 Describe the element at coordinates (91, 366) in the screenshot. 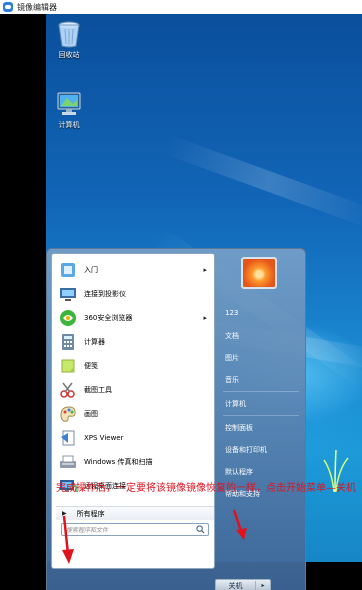

I see `start-item-label: 便笺` at that location.